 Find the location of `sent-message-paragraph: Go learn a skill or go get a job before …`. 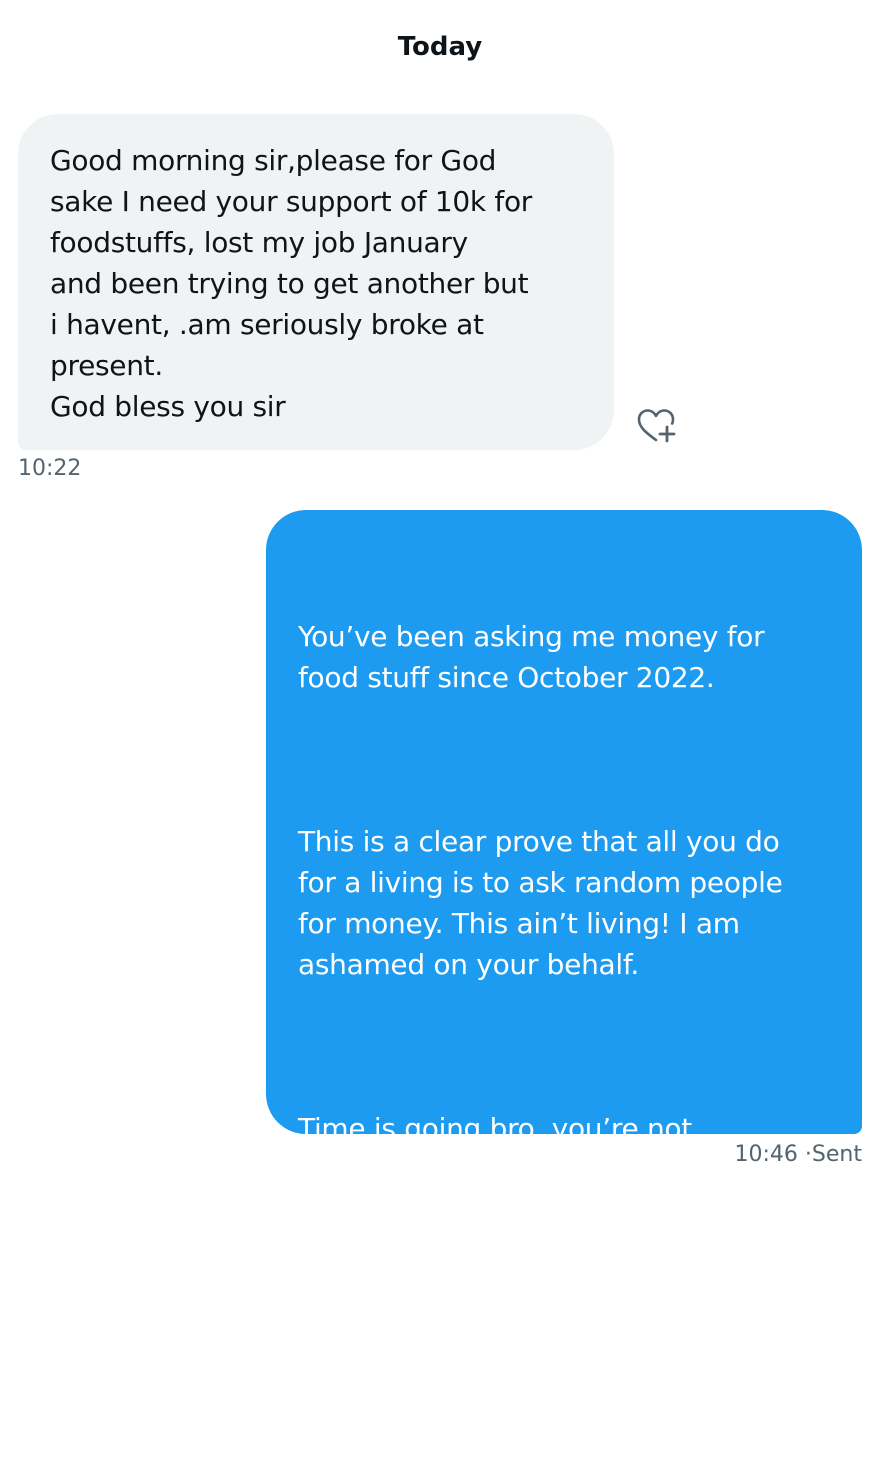

sent-message-paragraph: Go learn a skill or go get a job before … is located at coordinates (507, 1374).